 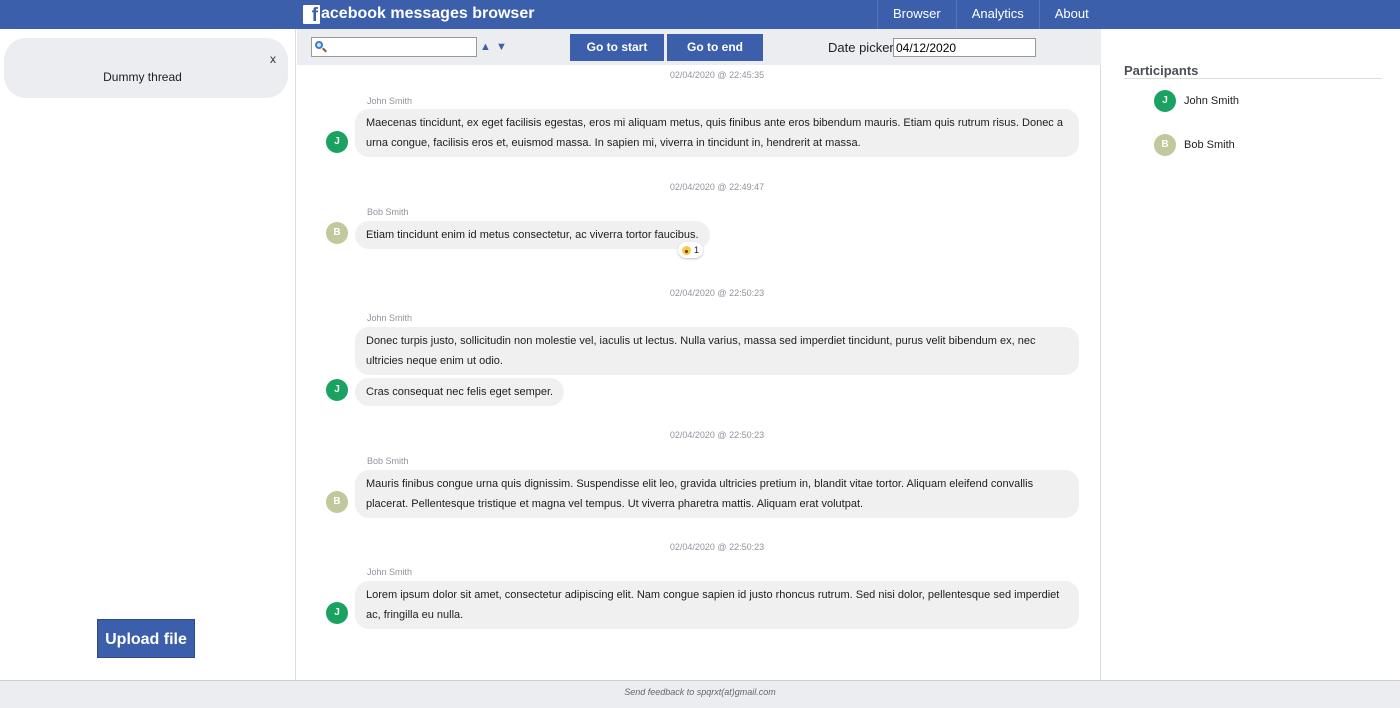 I want to click on nav-browser: Browser, so click(x=916, y=14).